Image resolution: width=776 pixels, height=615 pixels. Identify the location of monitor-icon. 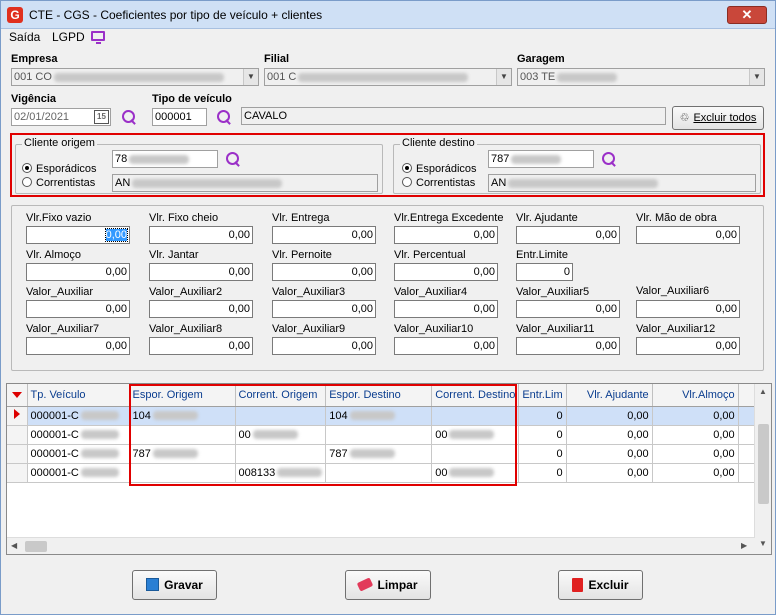
(98, 37).